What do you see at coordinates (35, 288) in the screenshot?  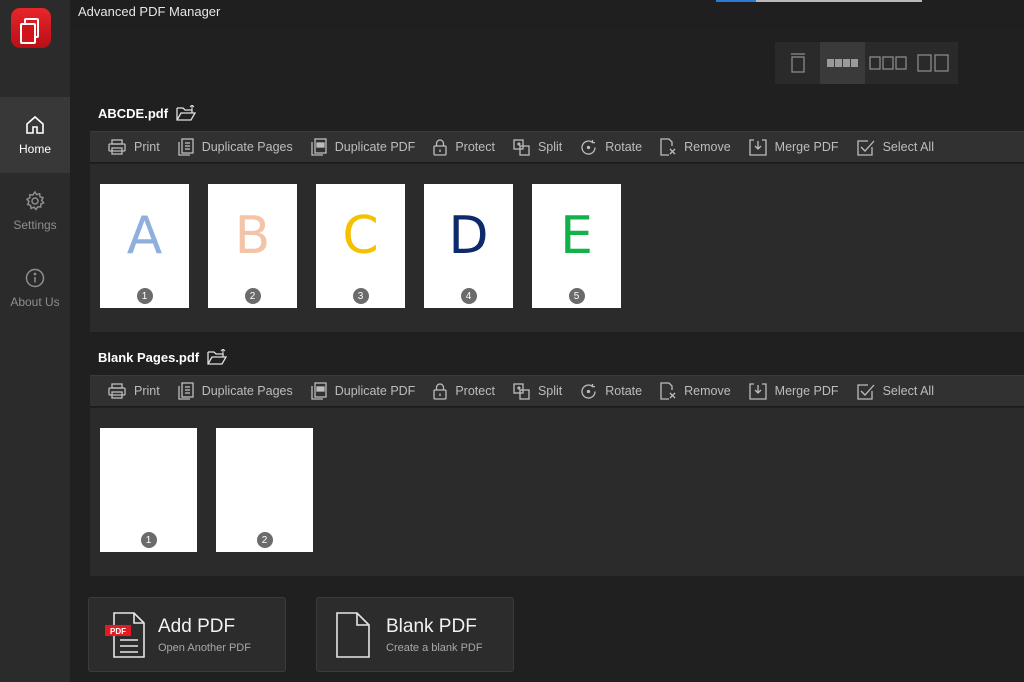 I see `sidebar-item-about: About Us` at bounding box center [35, 288].